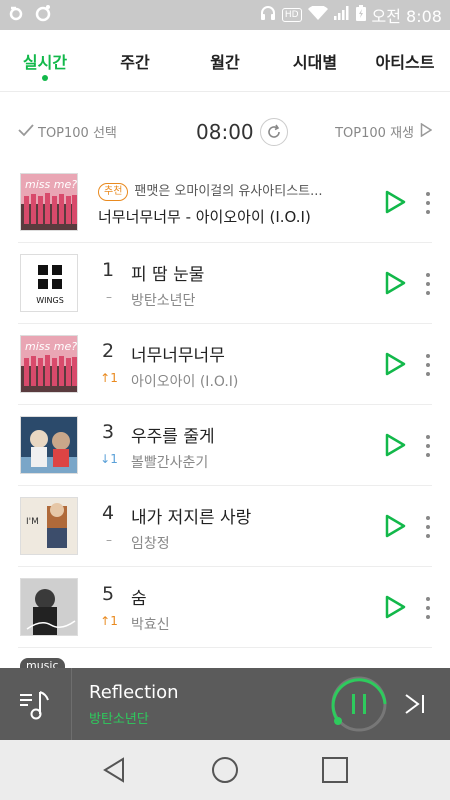 The image size is (450, 800). What do you see at coordinates (374, 133) in the screenshot?
I see `top100-play-label: TOP100 재생` at bounding box center [374, 133].